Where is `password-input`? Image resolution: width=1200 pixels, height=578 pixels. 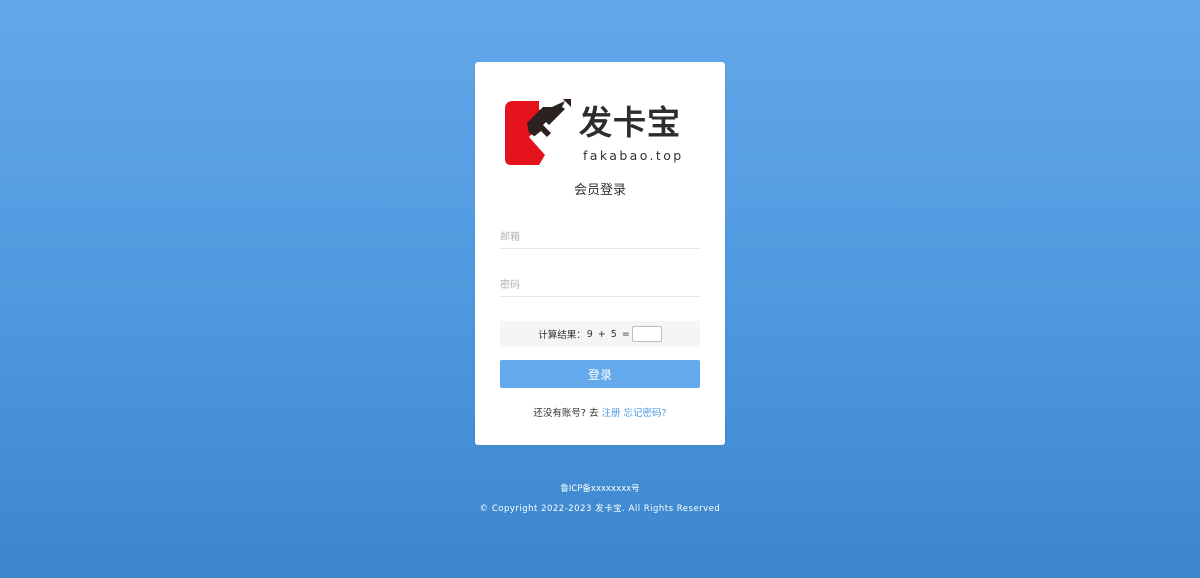
password-input is located at coordinates (600, 285).